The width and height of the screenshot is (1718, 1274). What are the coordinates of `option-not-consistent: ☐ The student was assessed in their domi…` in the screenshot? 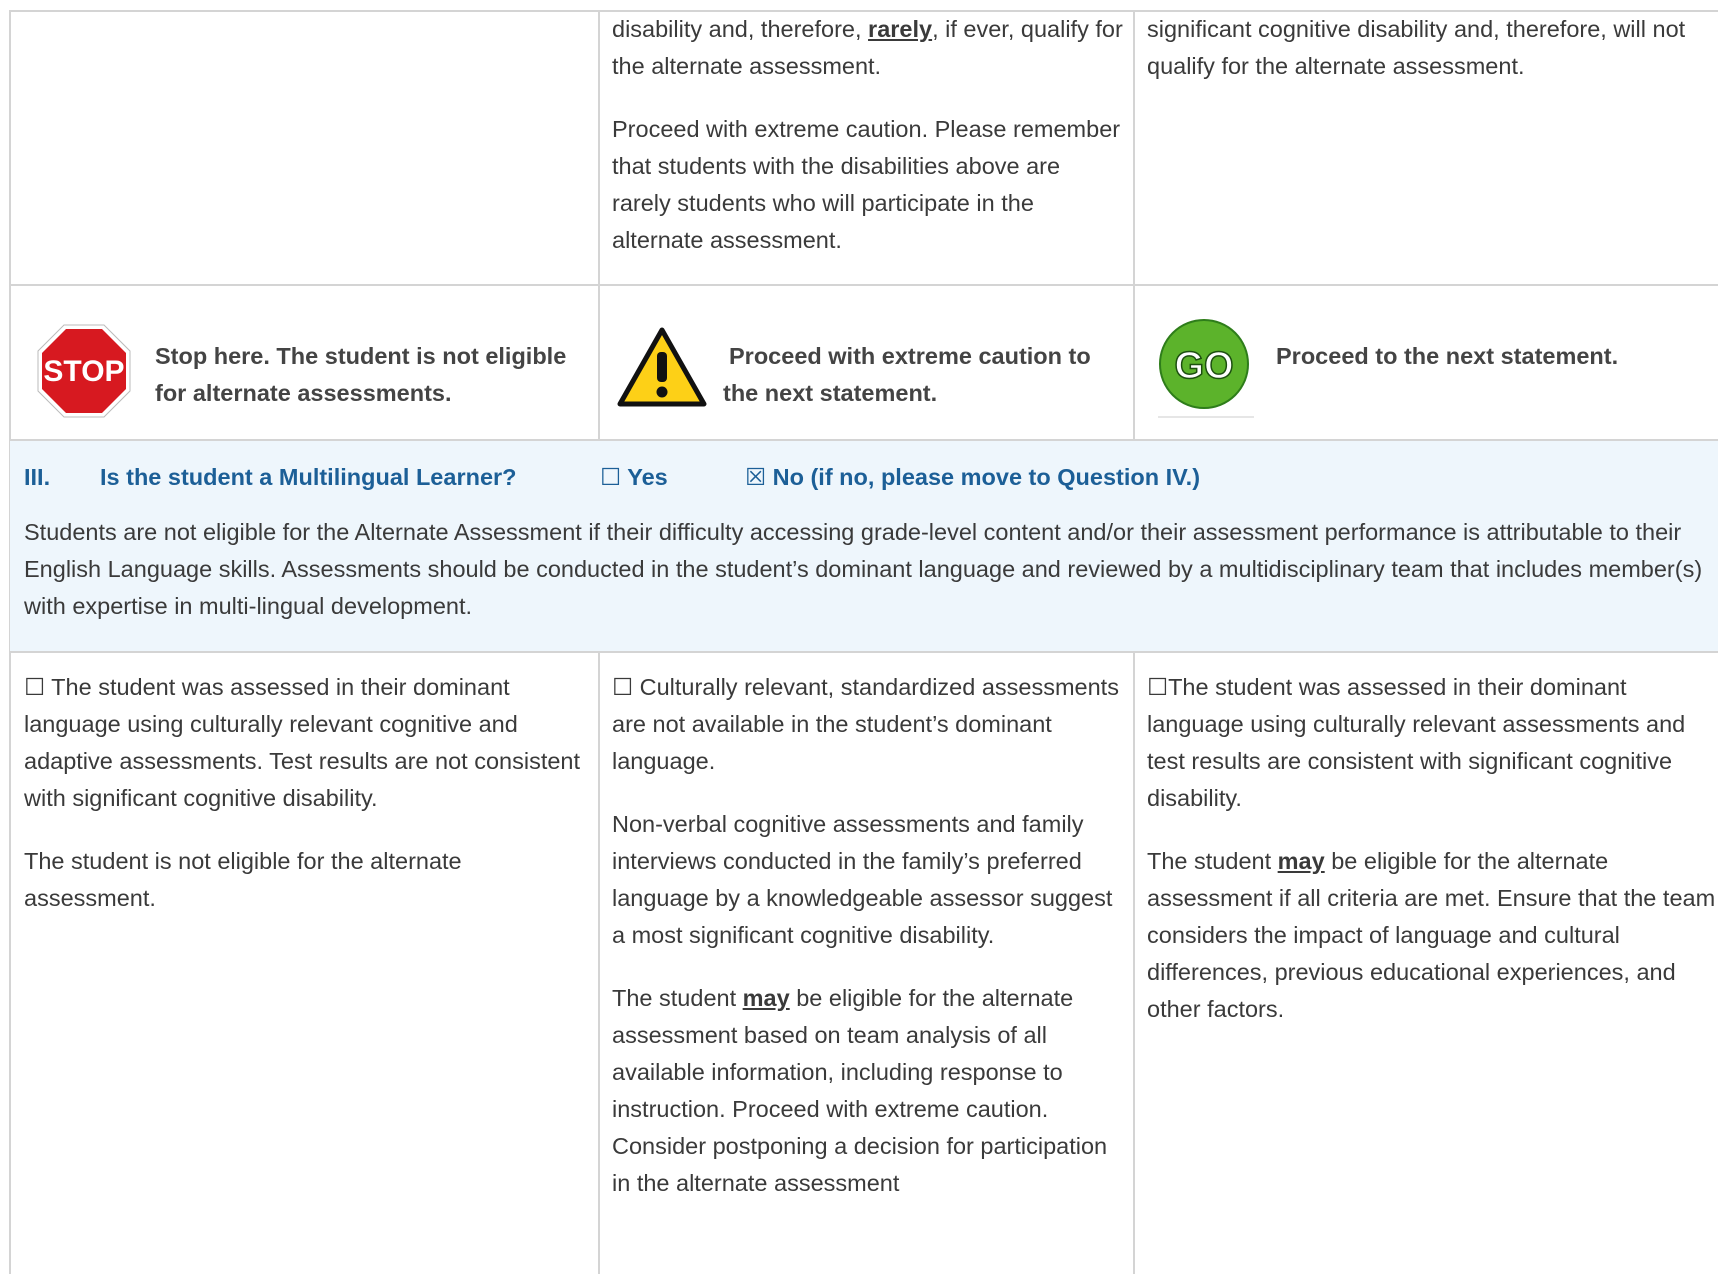 It's located at (302, 742).